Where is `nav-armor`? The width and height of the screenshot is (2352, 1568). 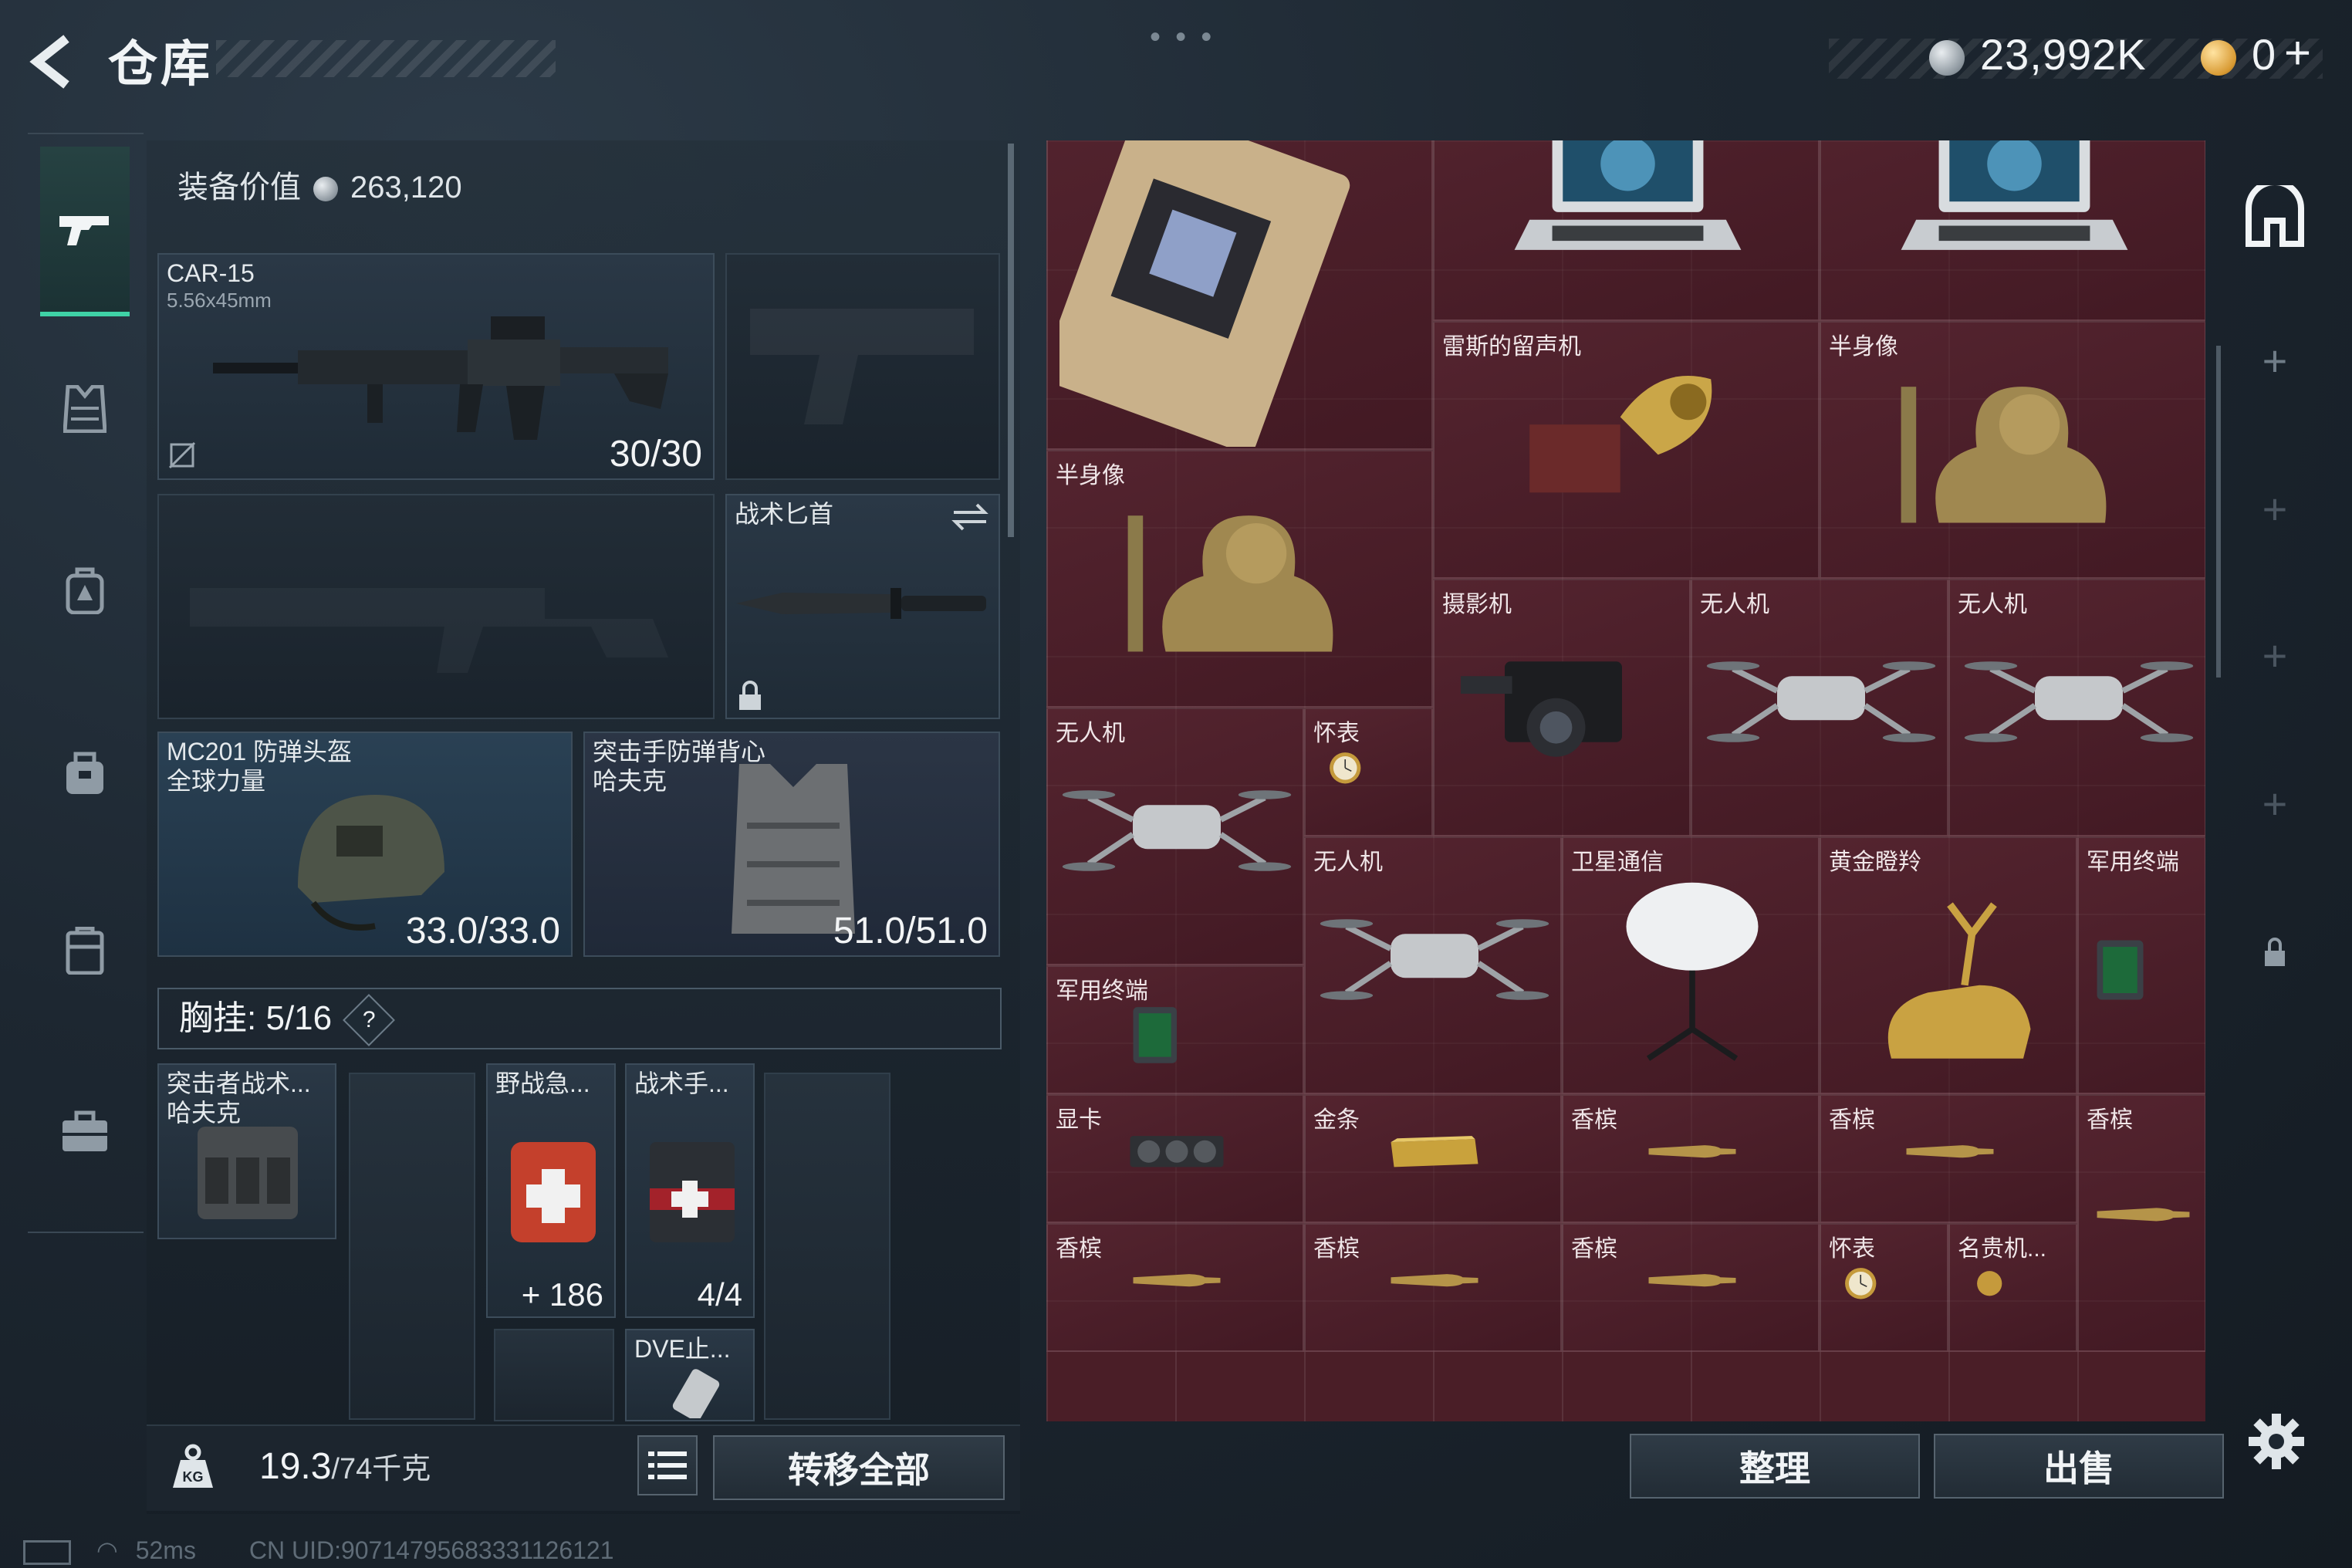
nav-armor is located at coordinates (85, 409).